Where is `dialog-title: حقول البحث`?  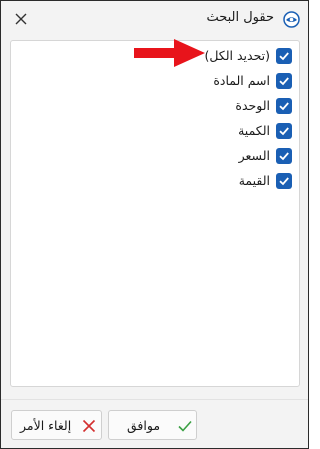
dialog-title: حقول البحث is located at coordinates (240, 17).